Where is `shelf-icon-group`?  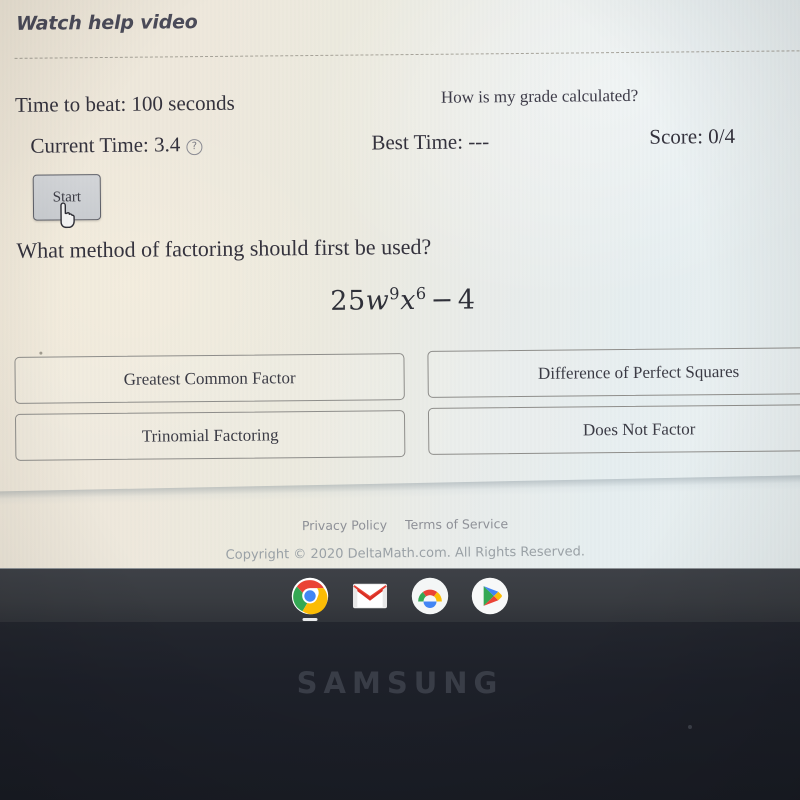
shelf-icon-group is located at coordinates (400, 596).